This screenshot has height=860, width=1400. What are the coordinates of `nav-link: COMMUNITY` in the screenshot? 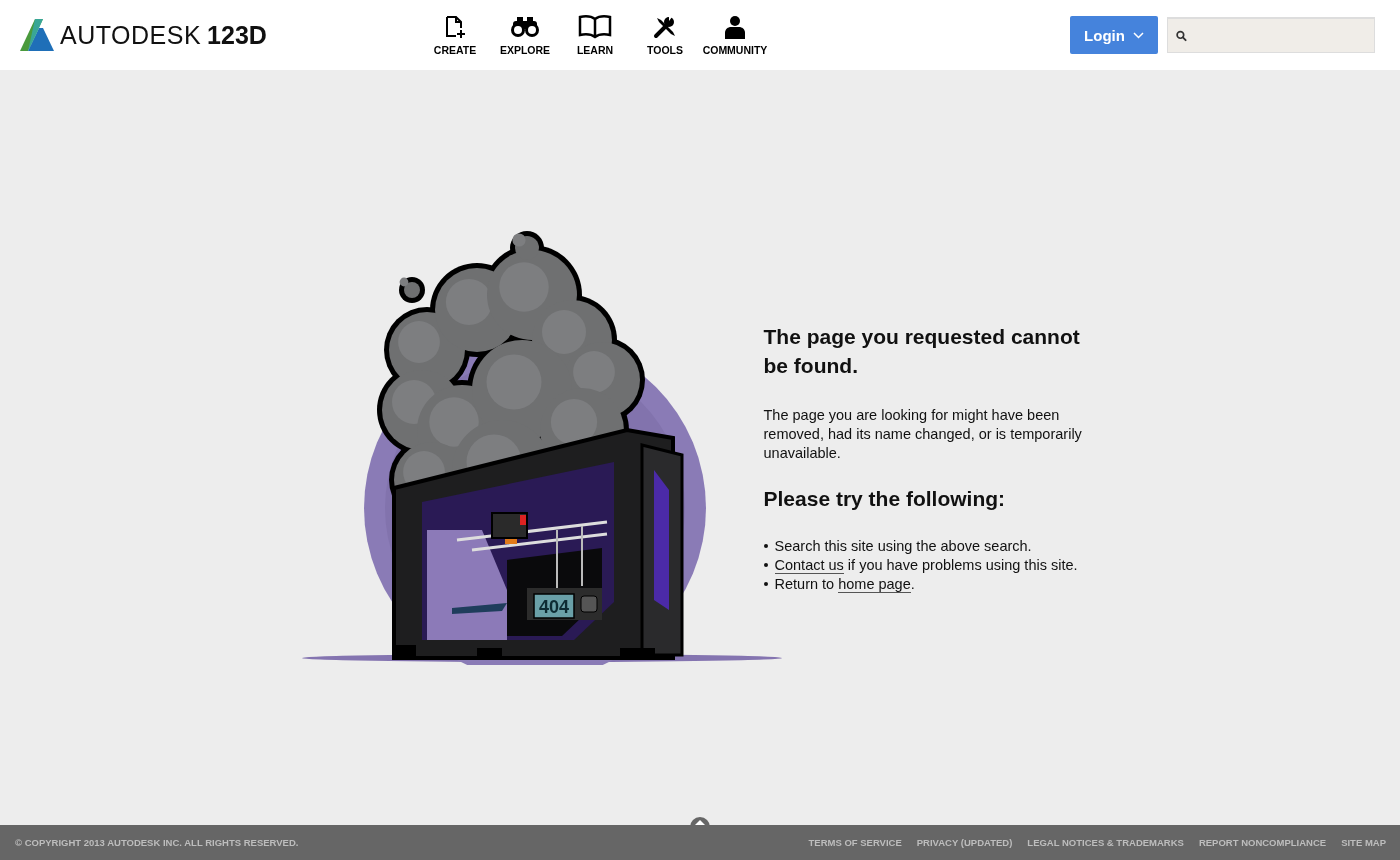 It's located at (735, 35).